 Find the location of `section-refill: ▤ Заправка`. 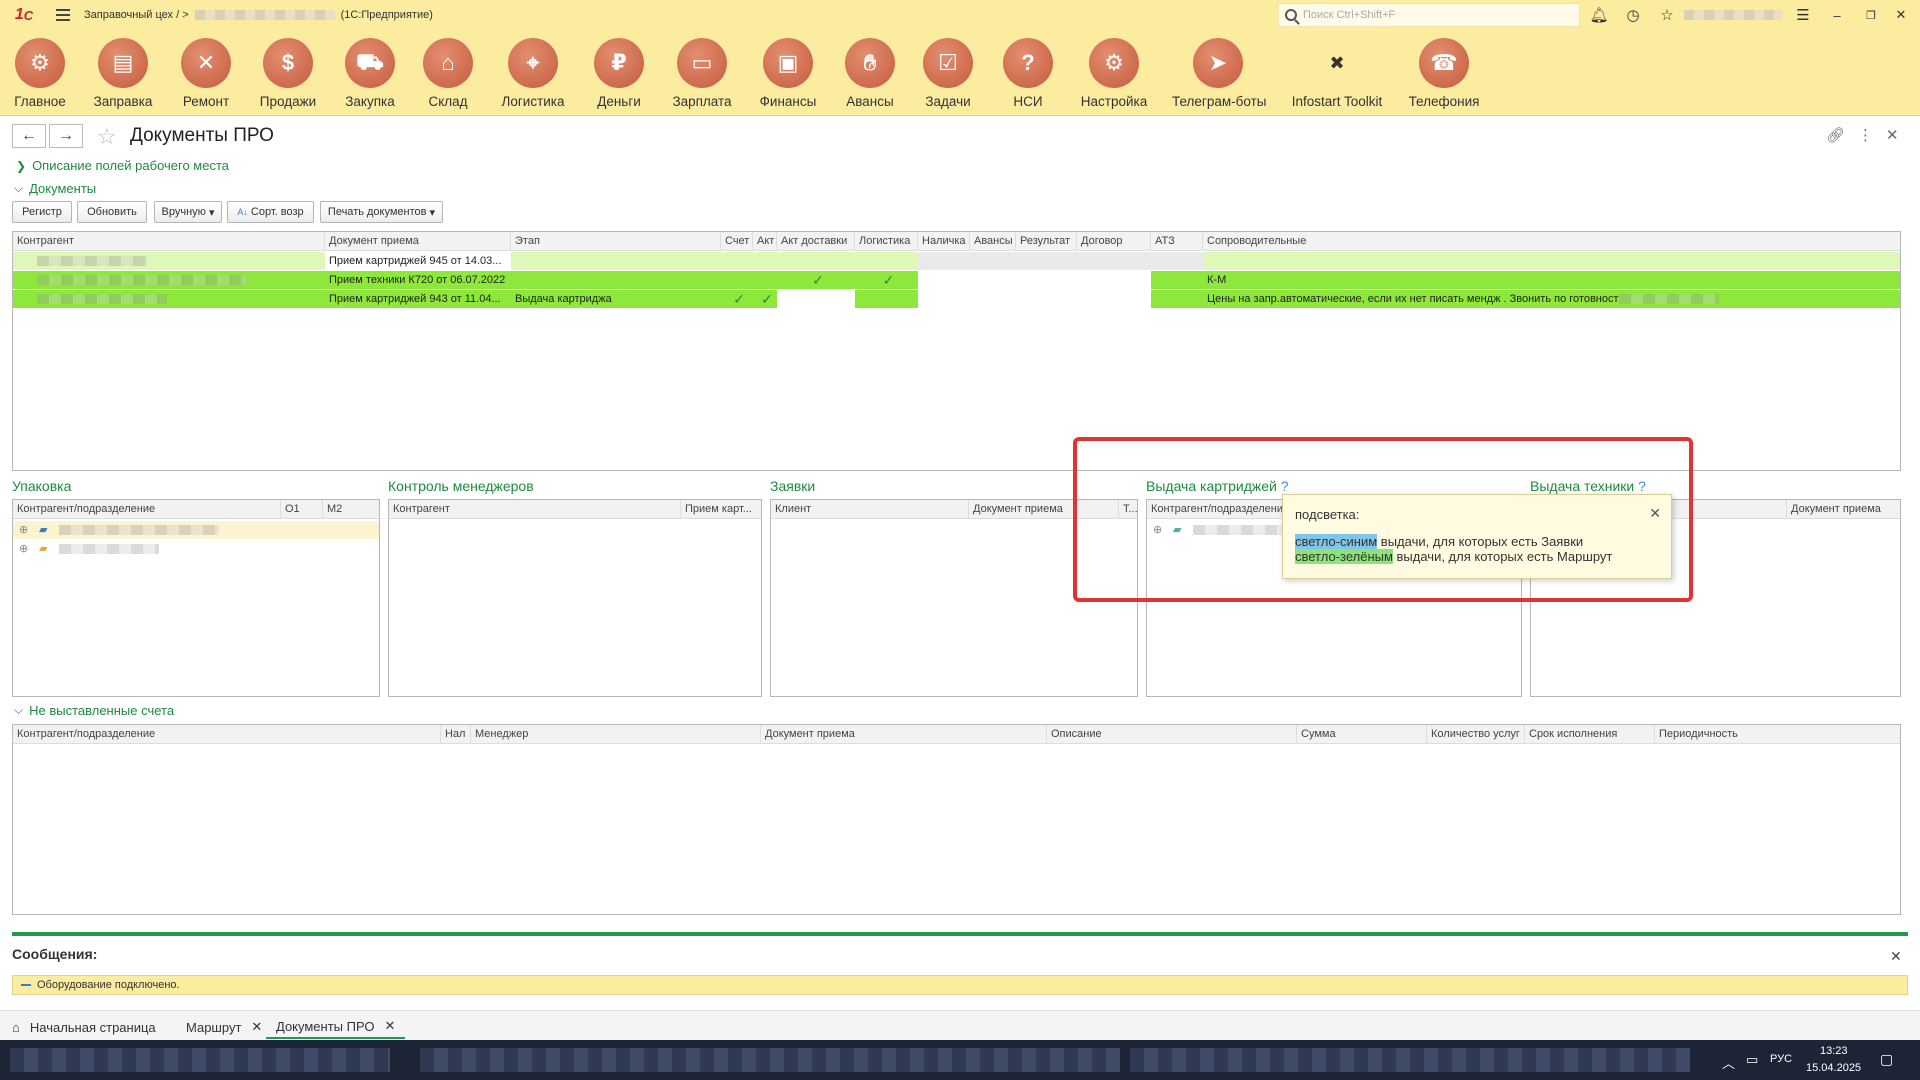

section-refill: ▤ Заправка is located at coordinates (123, 73).